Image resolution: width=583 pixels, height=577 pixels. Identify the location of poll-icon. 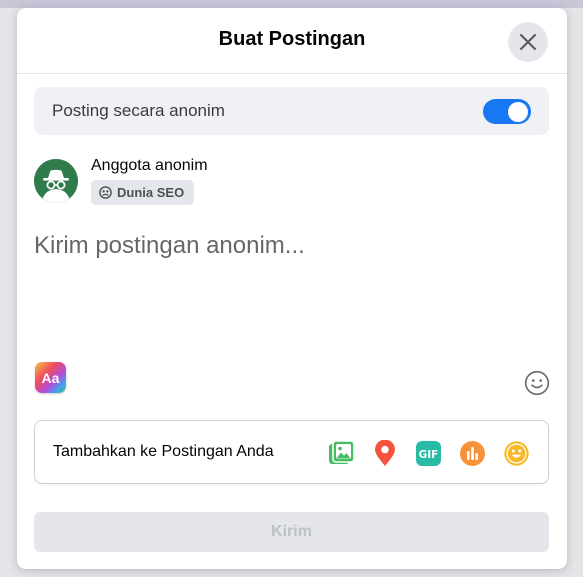
(472, 453).